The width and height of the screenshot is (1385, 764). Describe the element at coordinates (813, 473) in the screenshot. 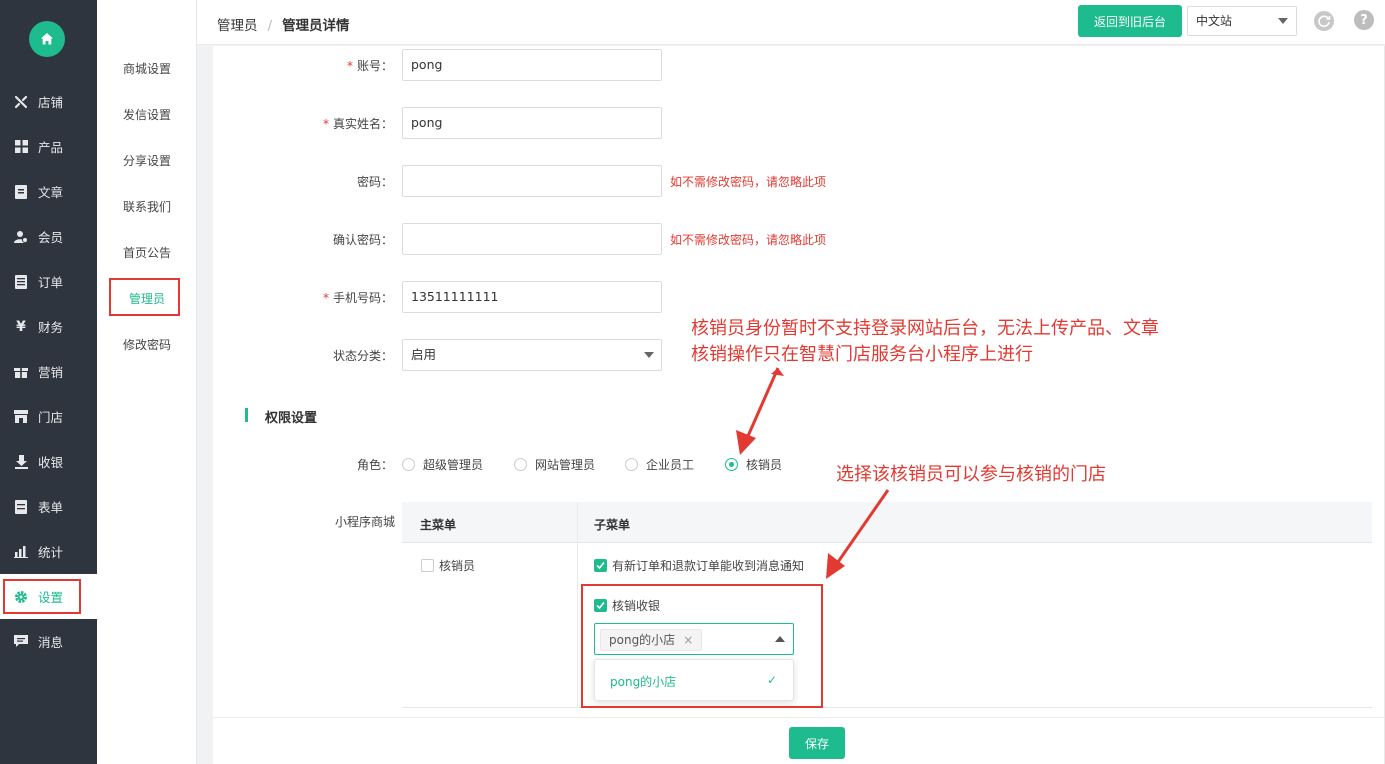

I see `annotation-arrows` at that location.